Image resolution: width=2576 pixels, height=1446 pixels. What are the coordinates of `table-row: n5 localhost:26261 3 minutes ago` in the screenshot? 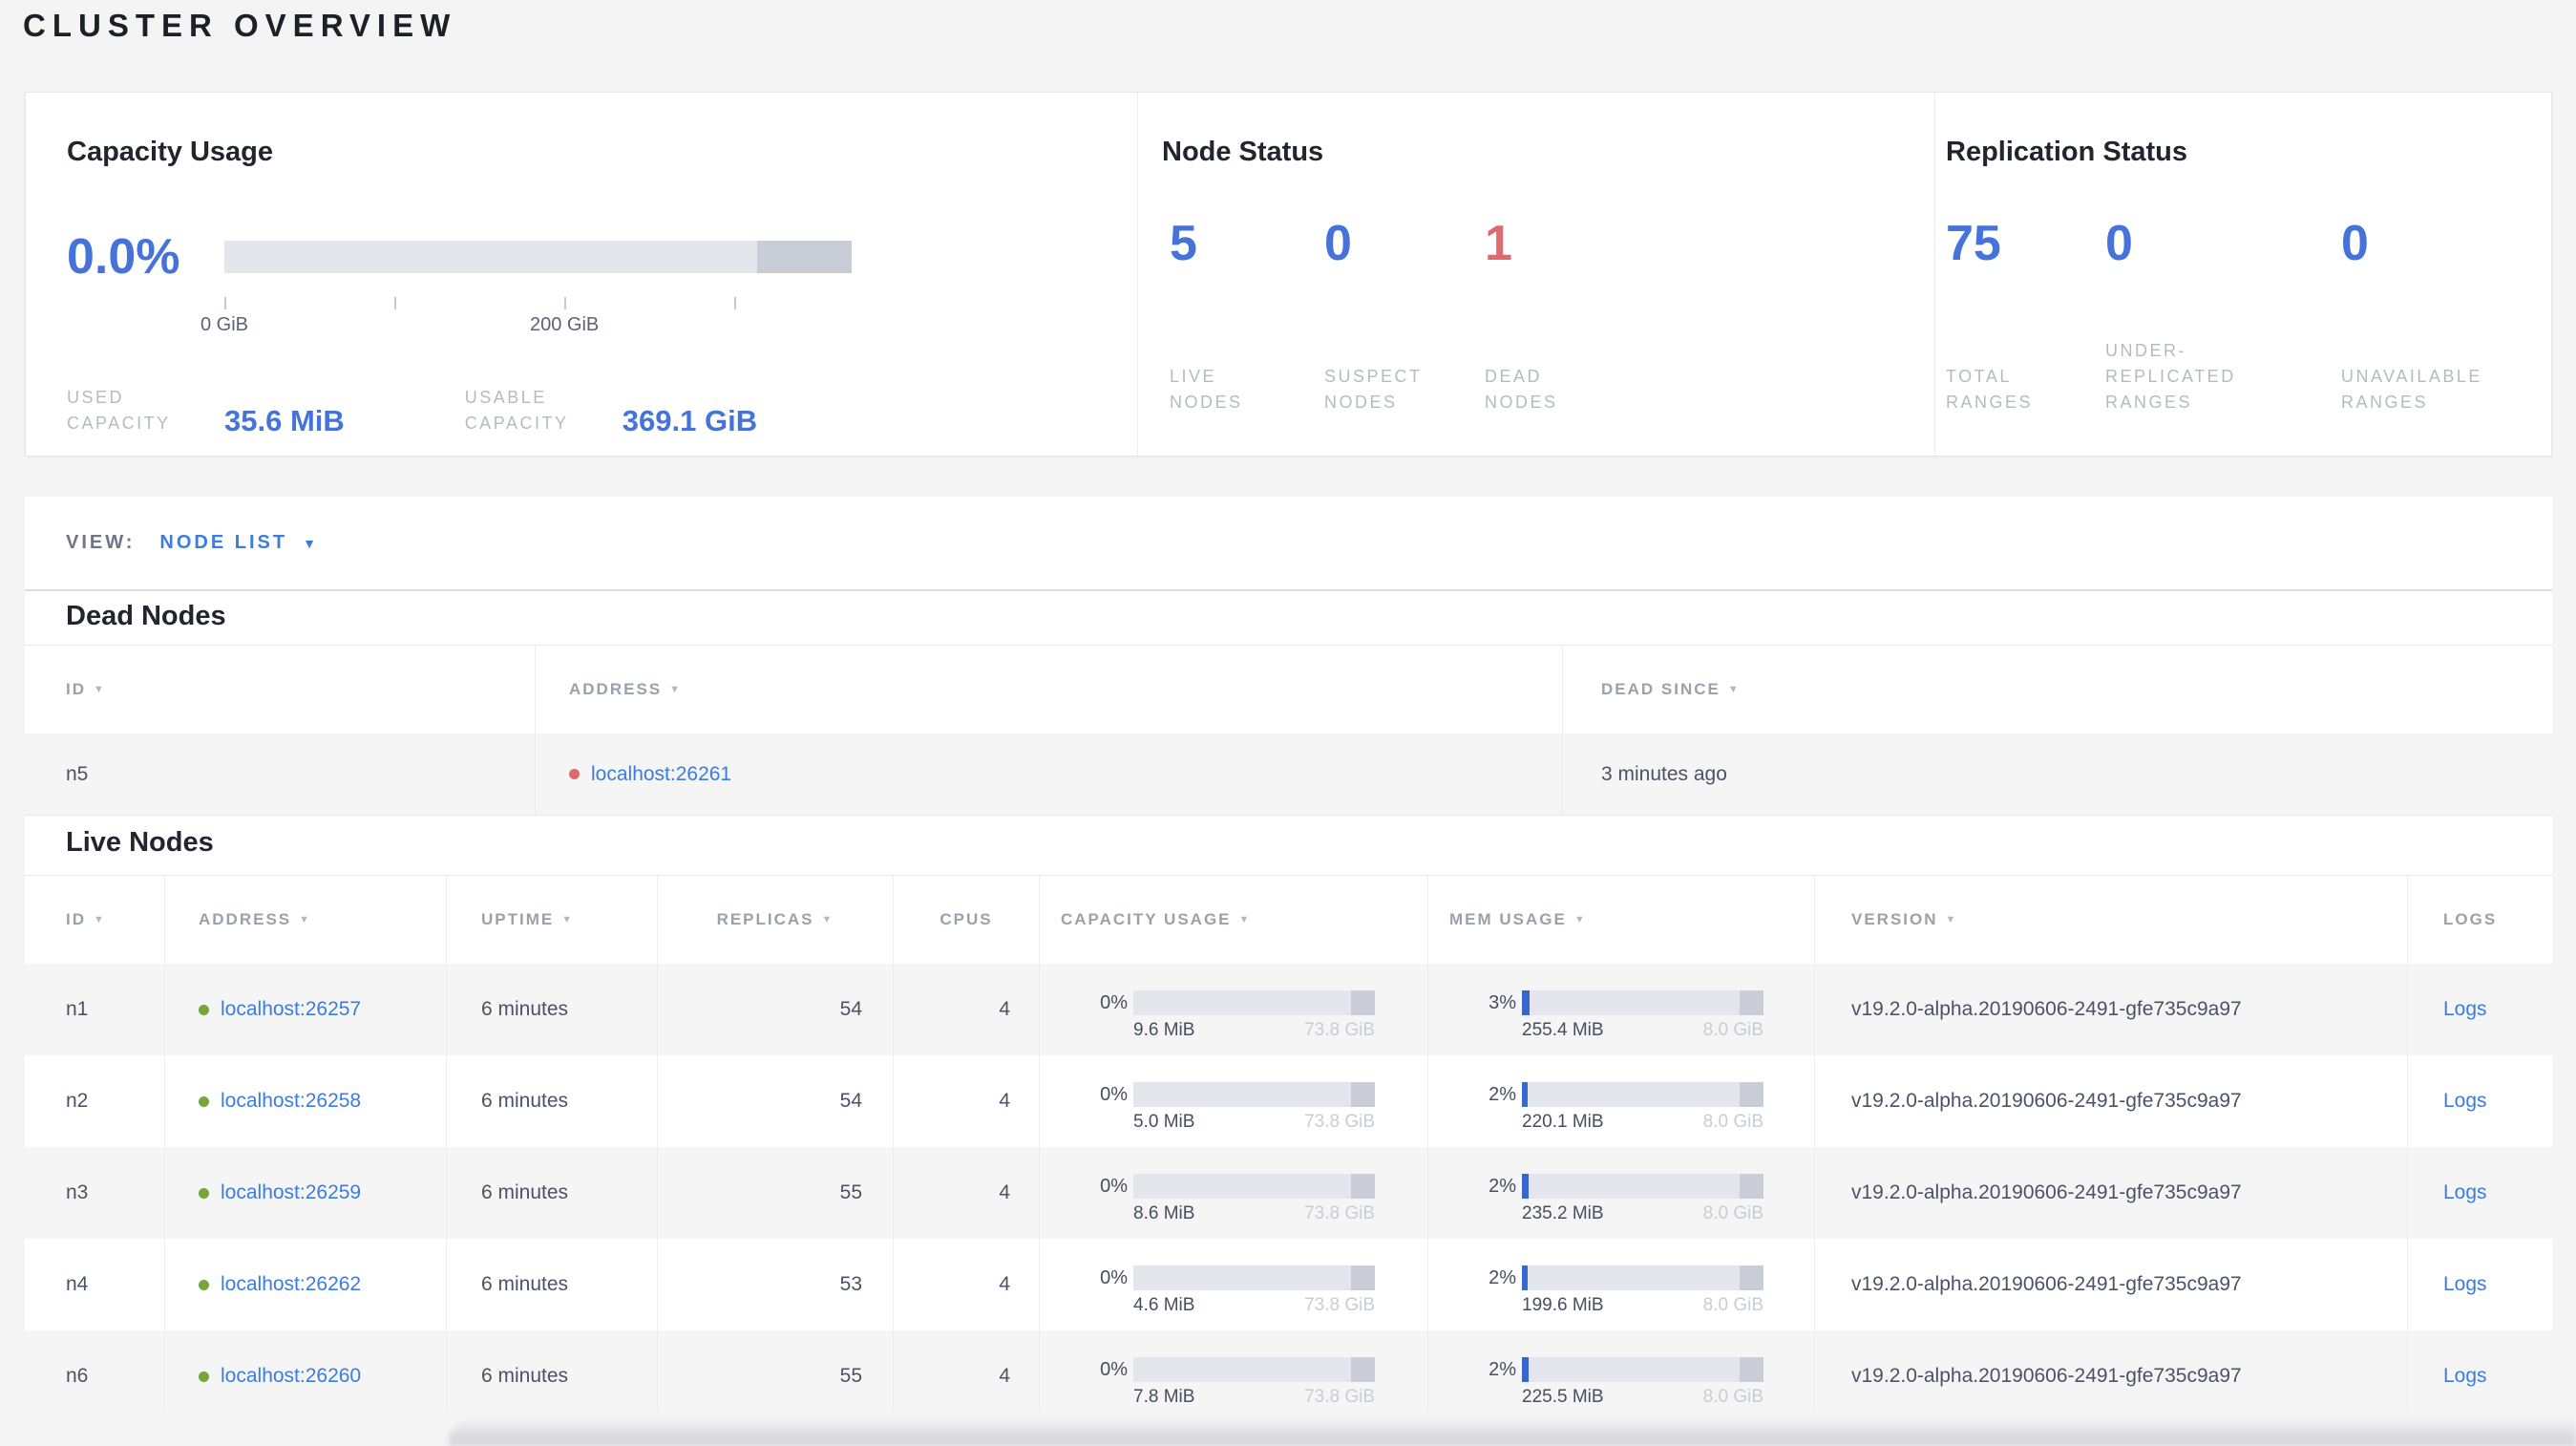 It's located at (1288, 775).